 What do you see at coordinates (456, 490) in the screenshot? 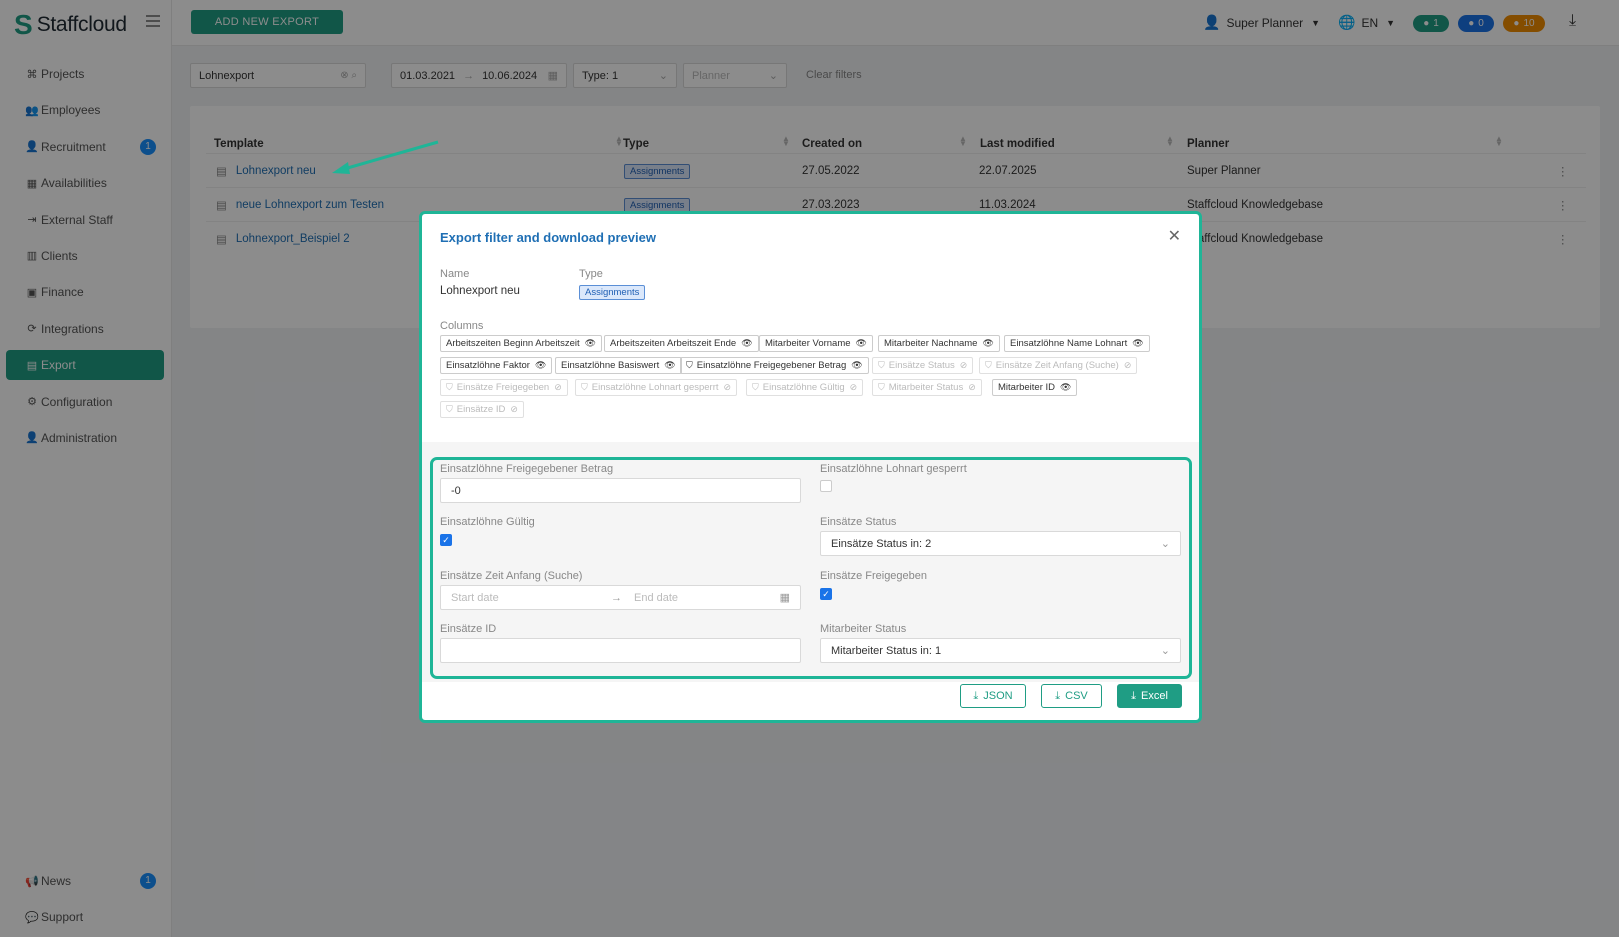
I see `betrag-value: -0` at bounding box center [456, 490].